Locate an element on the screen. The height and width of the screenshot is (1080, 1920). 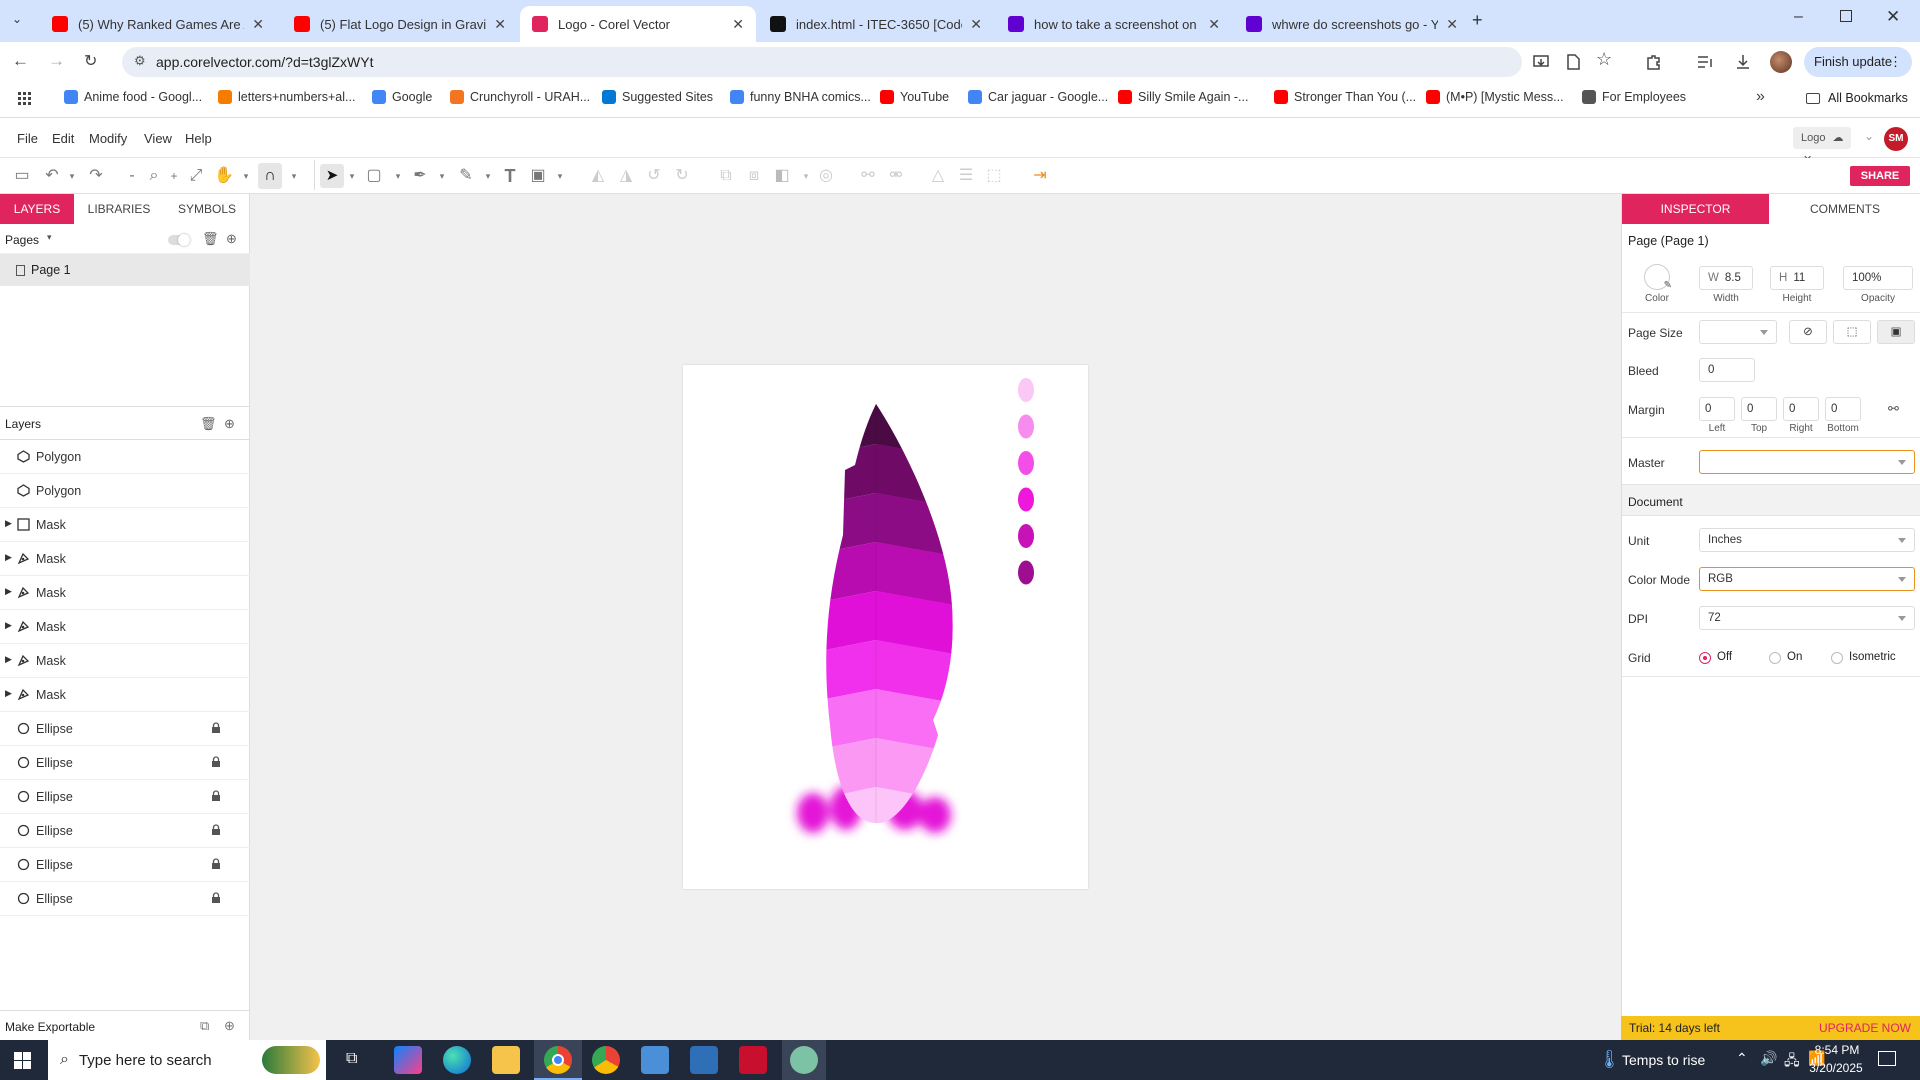
align-icon: ☰ is located at coordinates (966, 176).